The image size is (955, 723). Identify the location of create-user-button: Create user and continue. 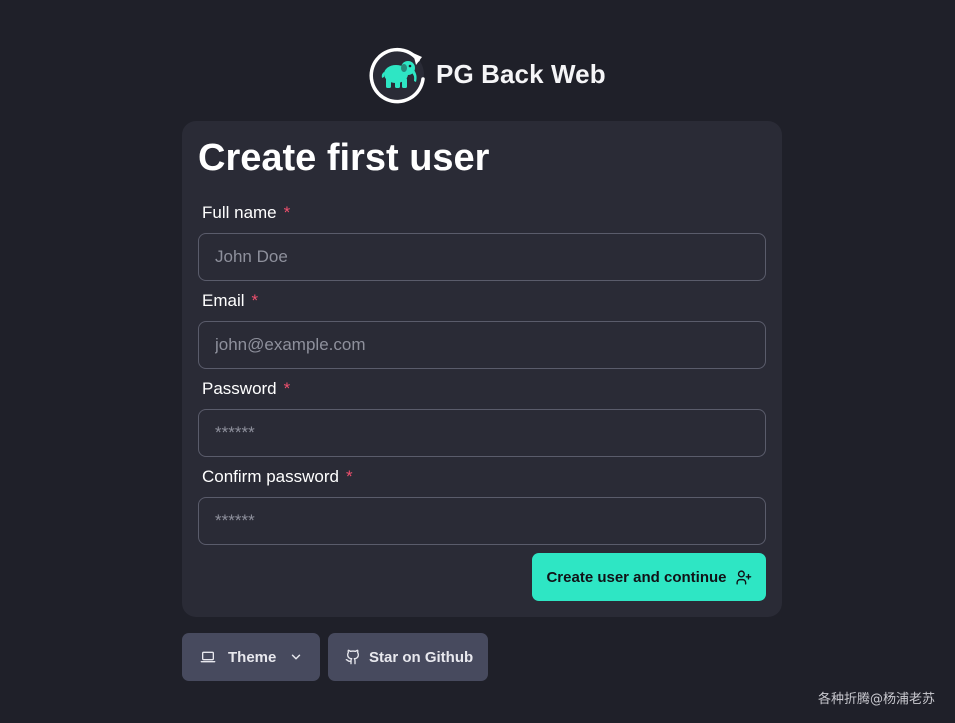
(649, 577).